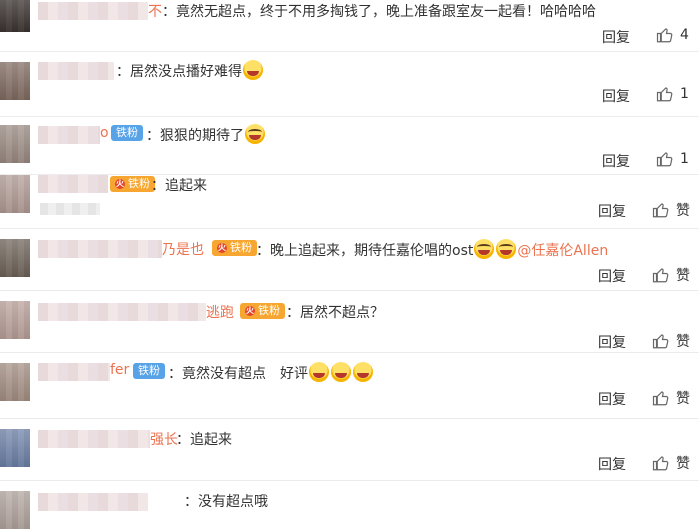  What do you see at coordinates (183, 249) in the screenshot?
I see `username: 乃是也` at bounding box center [183, 249].